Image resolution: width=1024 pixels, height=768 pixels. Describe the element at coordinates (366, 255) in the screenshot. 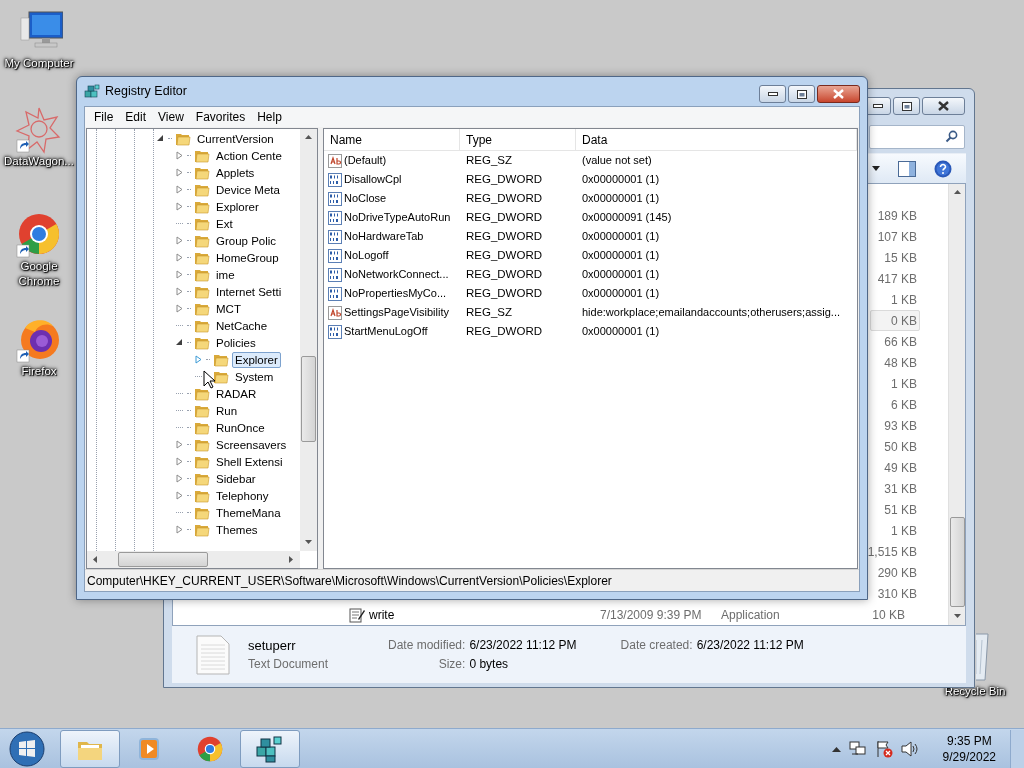

I see `value-name: NoLogoff` at that location.